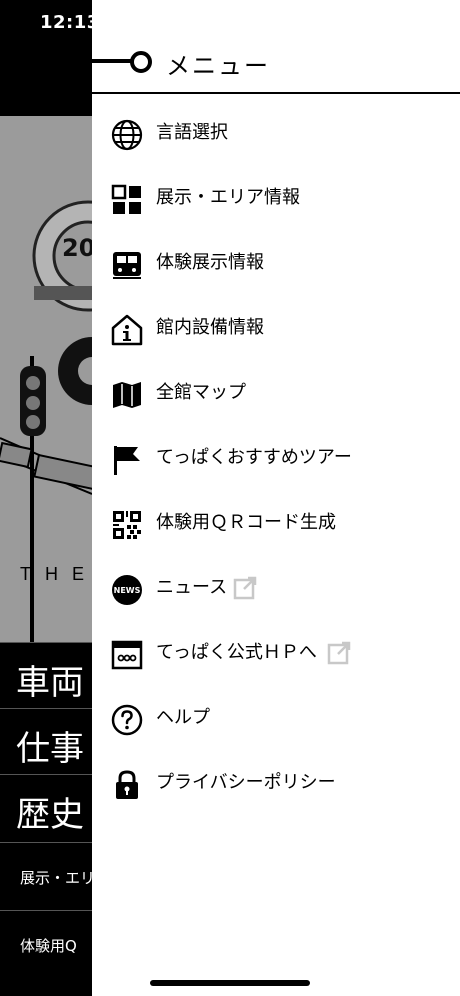 Image resolution: width=460 pixels, height=996 pixels. I want to click on menu-item-label: 館内設備情報, so click(210, 327).